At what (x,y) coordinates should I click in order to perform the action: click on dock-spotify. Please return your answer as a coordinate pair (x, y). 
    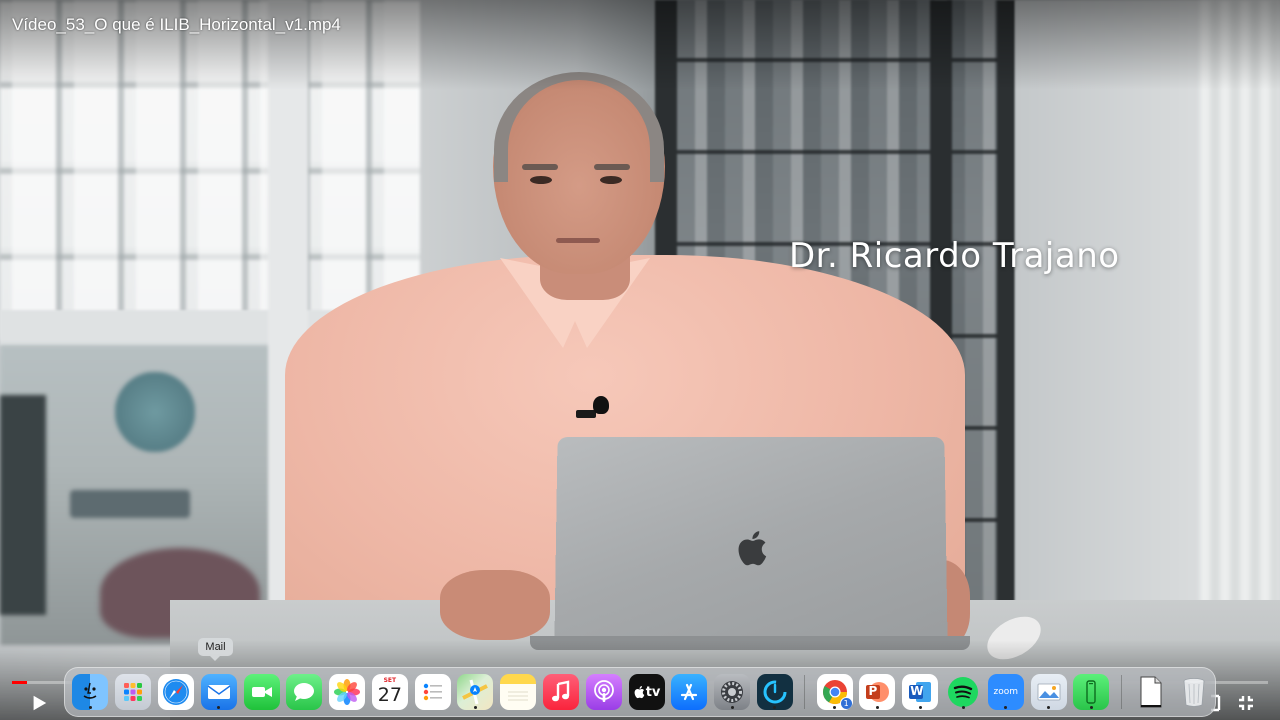
    Looking at the image, I should click on (963, 692).